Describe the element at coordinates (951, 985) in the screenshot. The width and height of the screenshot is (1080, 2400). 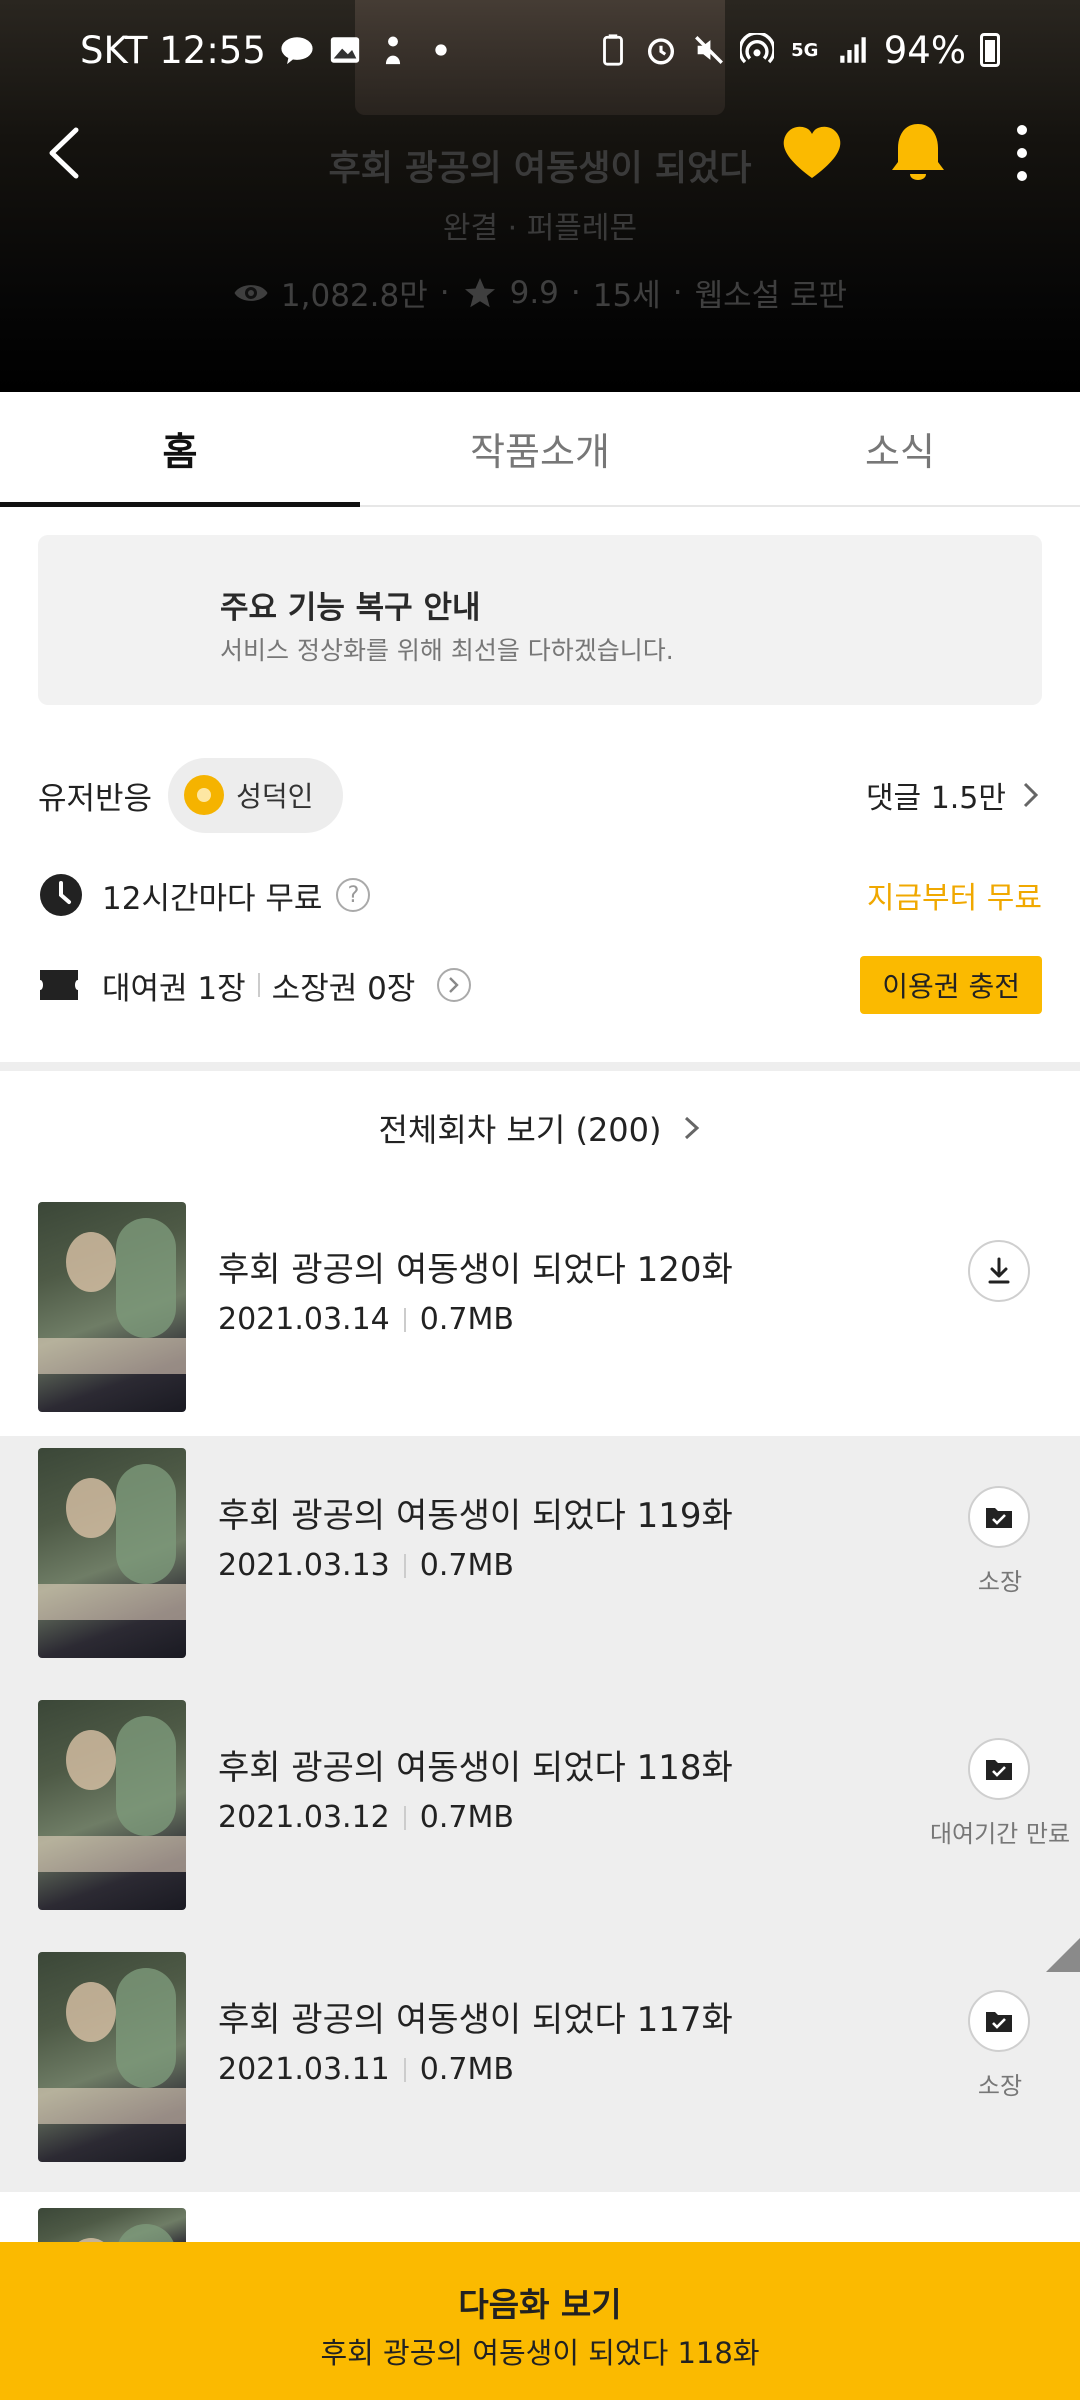
I see `charge-ticket-button: 이용권 충전` at that location.